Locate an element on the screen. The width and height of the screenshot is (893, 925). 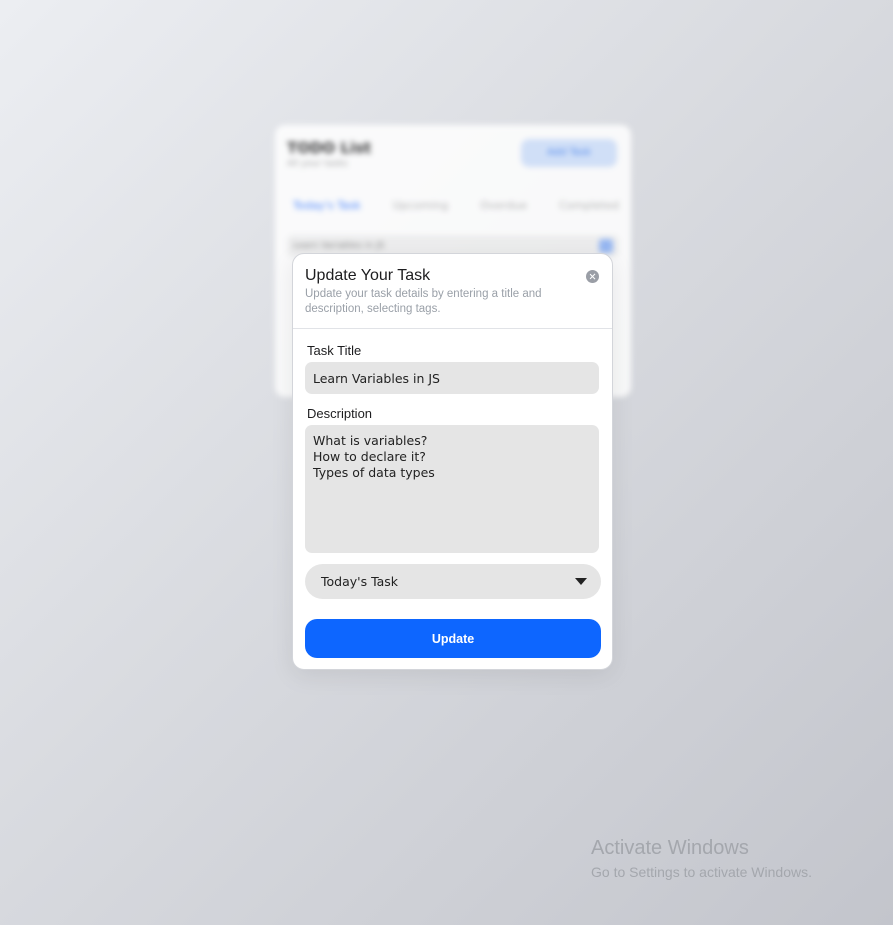
task-title-label: Task Title is located at coordinates (334, 350).